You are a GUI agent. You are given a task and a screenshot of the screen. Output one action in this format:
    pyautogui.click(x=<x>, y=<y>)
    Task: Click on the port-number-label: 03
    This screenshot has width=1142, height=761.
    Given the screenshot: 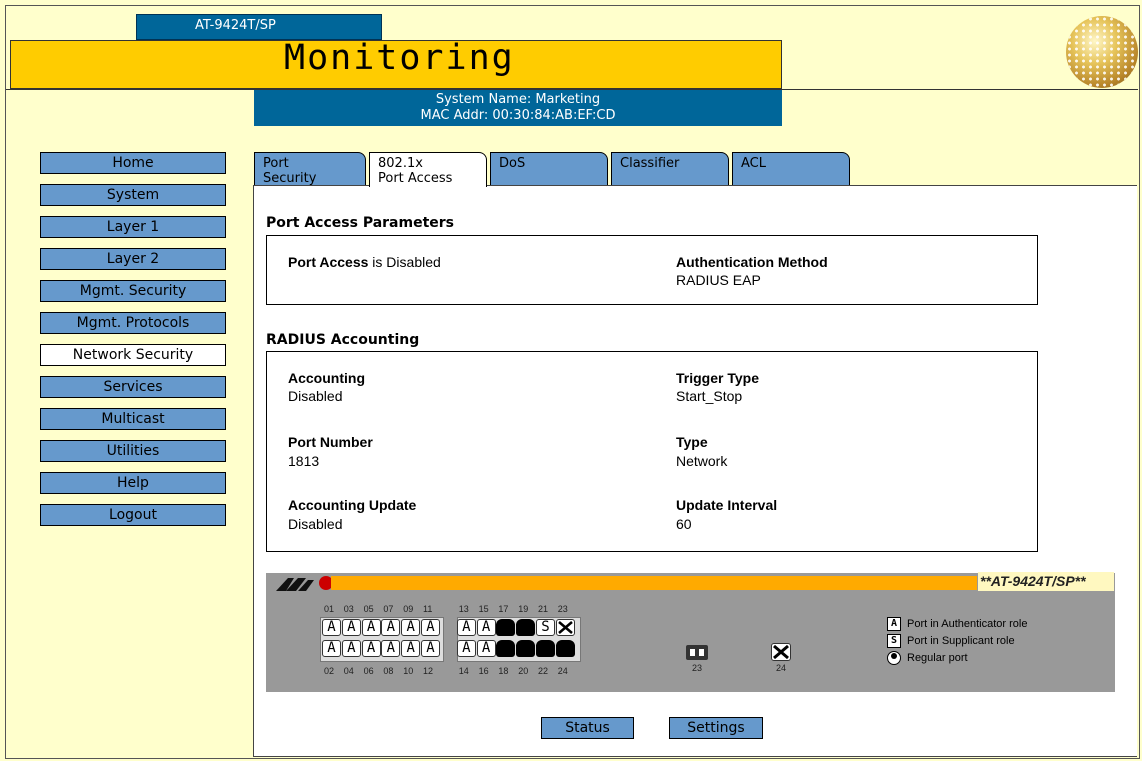 What is the action you would take?
    pyautogui.click(x=348, y=609)
    